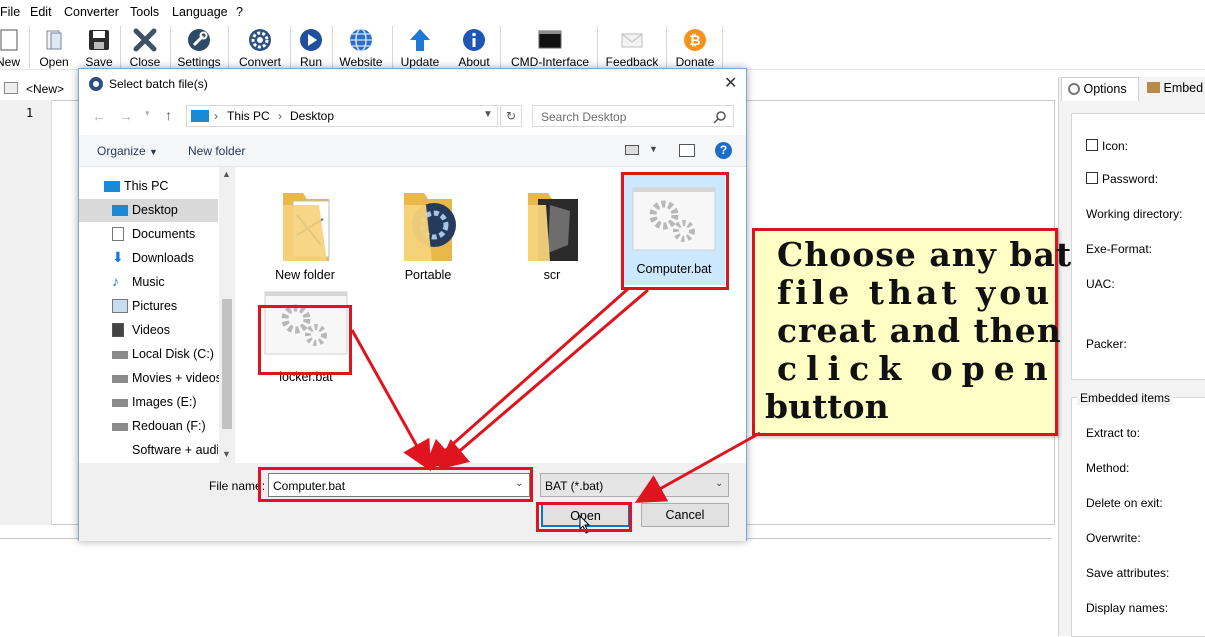  I want to click on menu-language: Language, so click(200, 12).